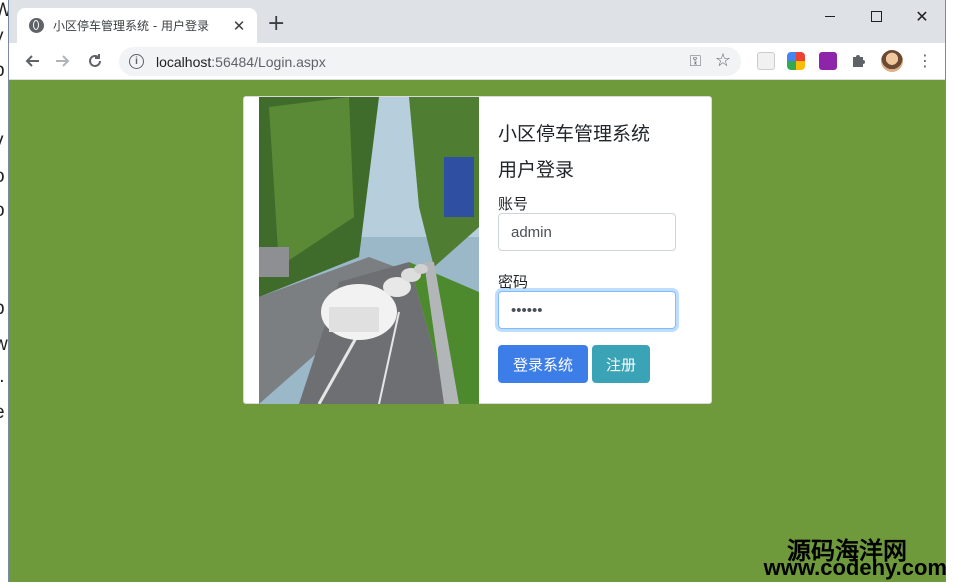  What do you see at coordinates (695, 61) in the screenshot?
I see `key-icon: ⚿` at bounding box center [695, 61].